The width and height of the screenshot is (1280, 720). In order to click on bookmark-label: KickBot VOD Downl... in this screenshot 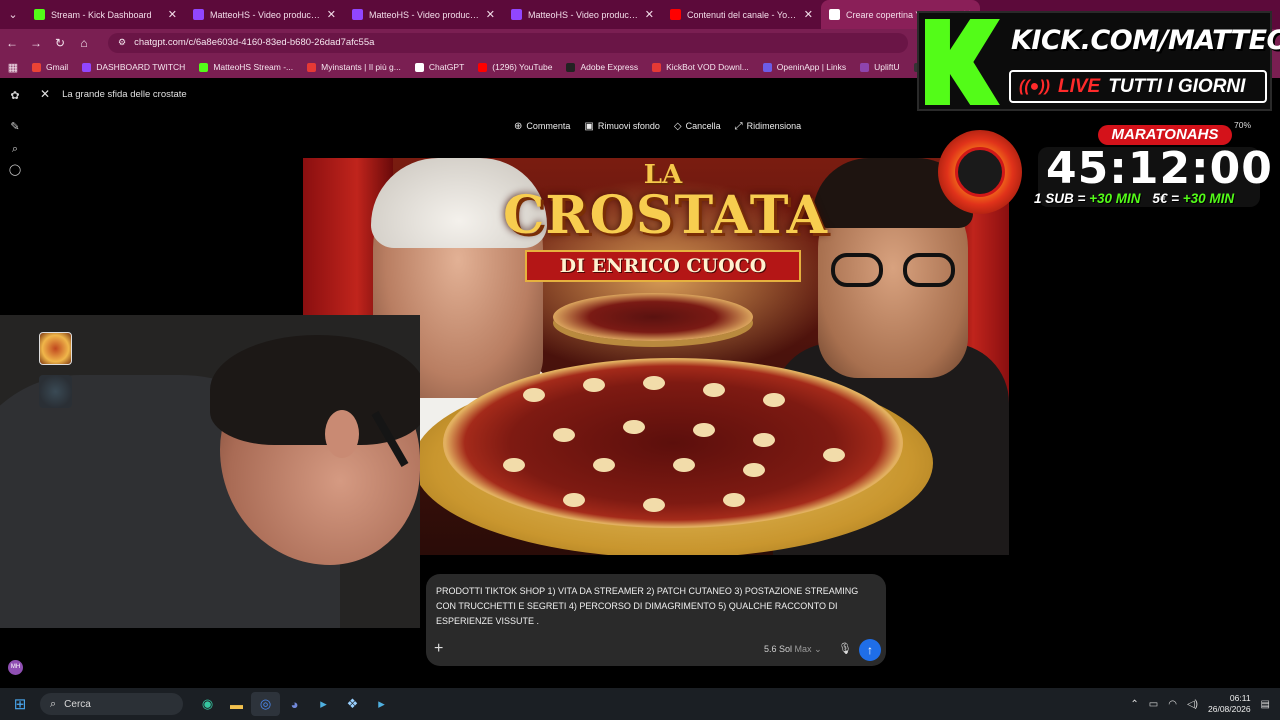, I will do `click(707, 67)`.